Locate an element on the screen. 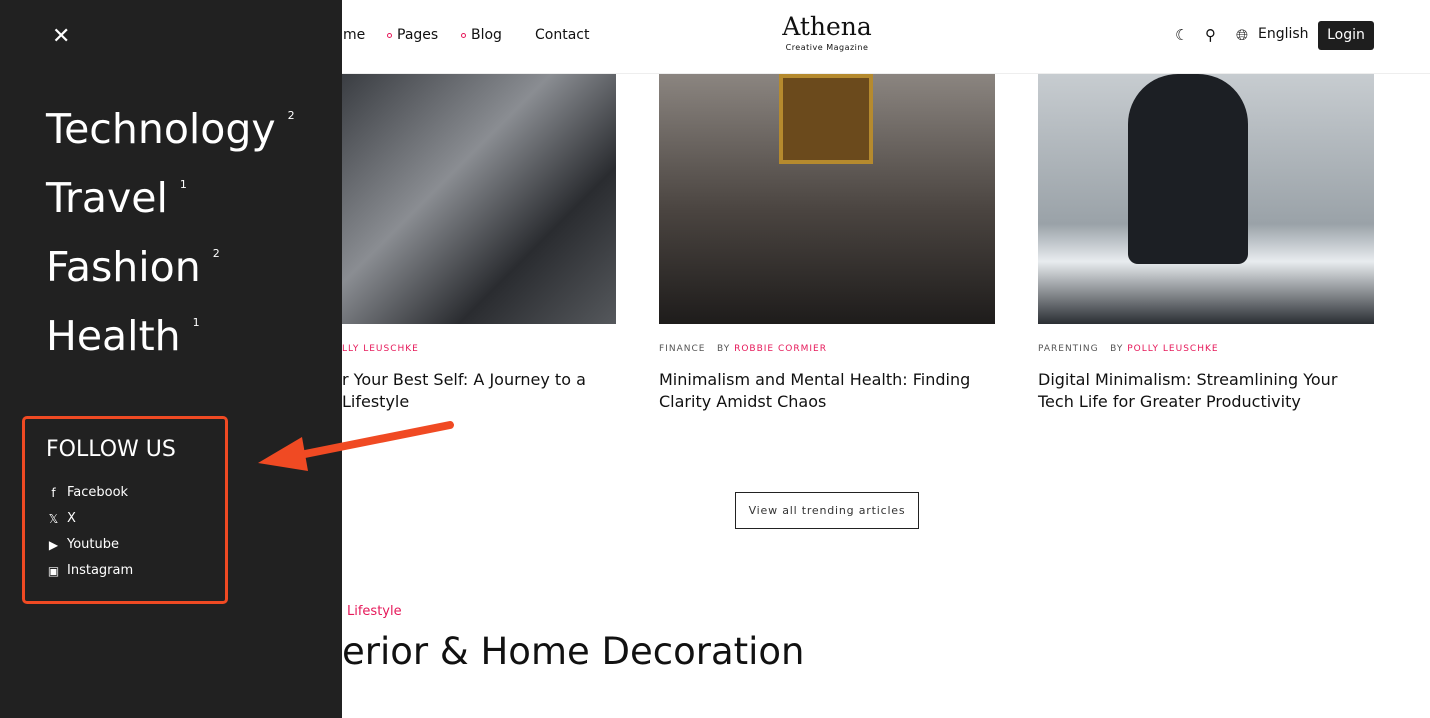 Image resolution: width=1430 pixels, height=718 pixels. category-fashion: Fashion 2 is located at coordinates (133, 267).